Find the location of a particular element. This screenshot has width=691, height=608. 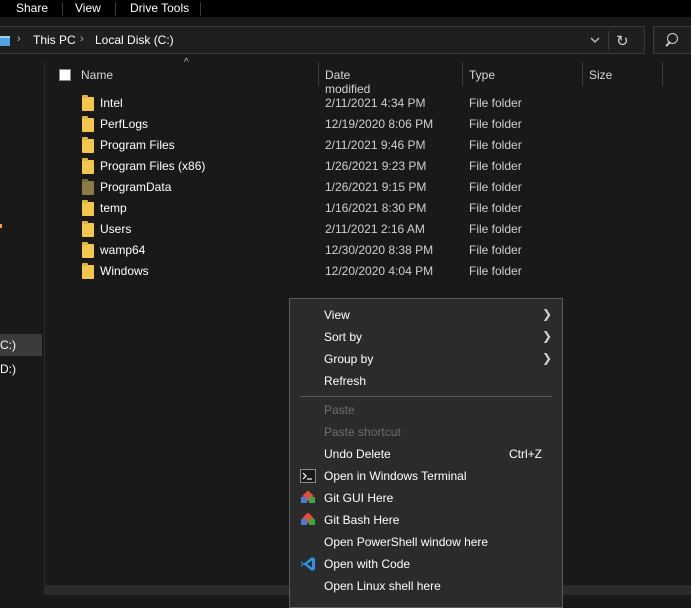

table-row: Intel 2/11/2021 4:34 PM File folder is located at coordinates (305, 103).